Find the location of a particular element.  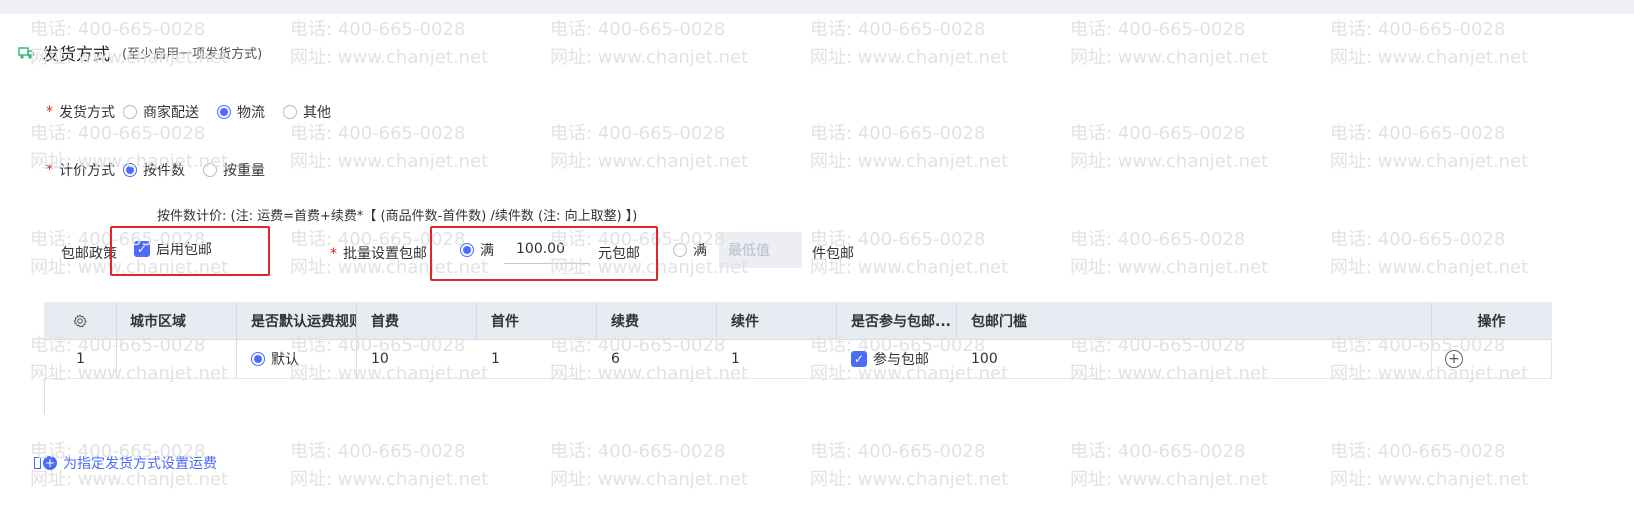

header-first-count: 首件 is located at coordinates (505, 321).